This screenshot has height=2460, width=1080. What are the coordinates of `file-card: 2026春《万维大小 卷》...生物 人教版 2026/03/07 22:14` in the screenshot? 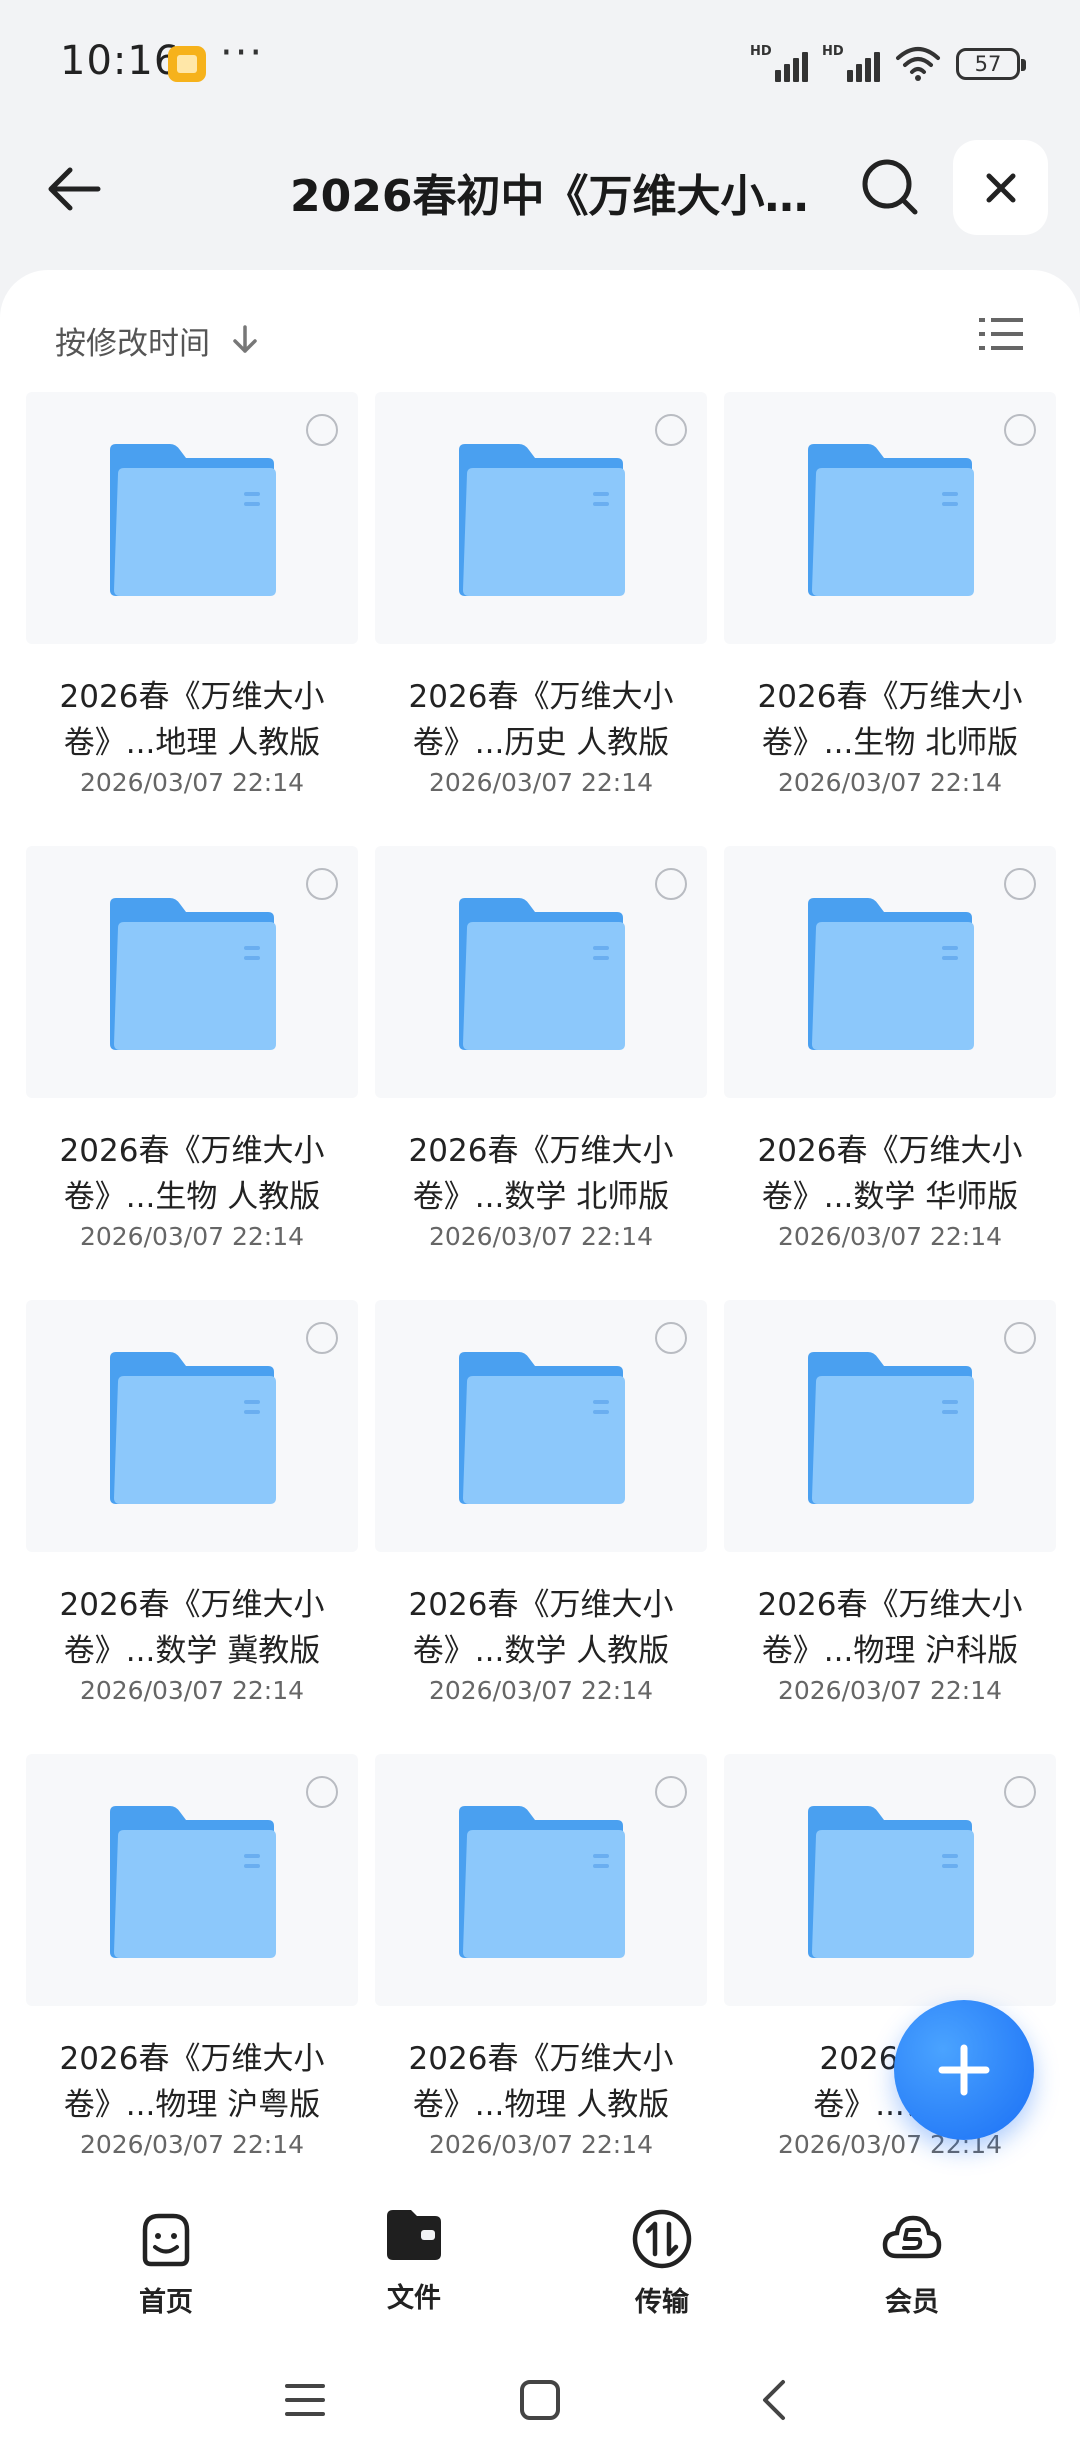 It's located at (192, 1073).